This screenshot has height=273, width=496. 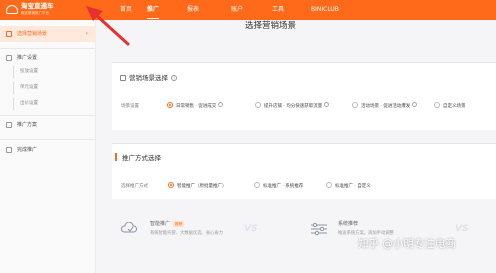 I want to click on option-label: 智能推广（原批量推广）, so click(x=202, y=186).